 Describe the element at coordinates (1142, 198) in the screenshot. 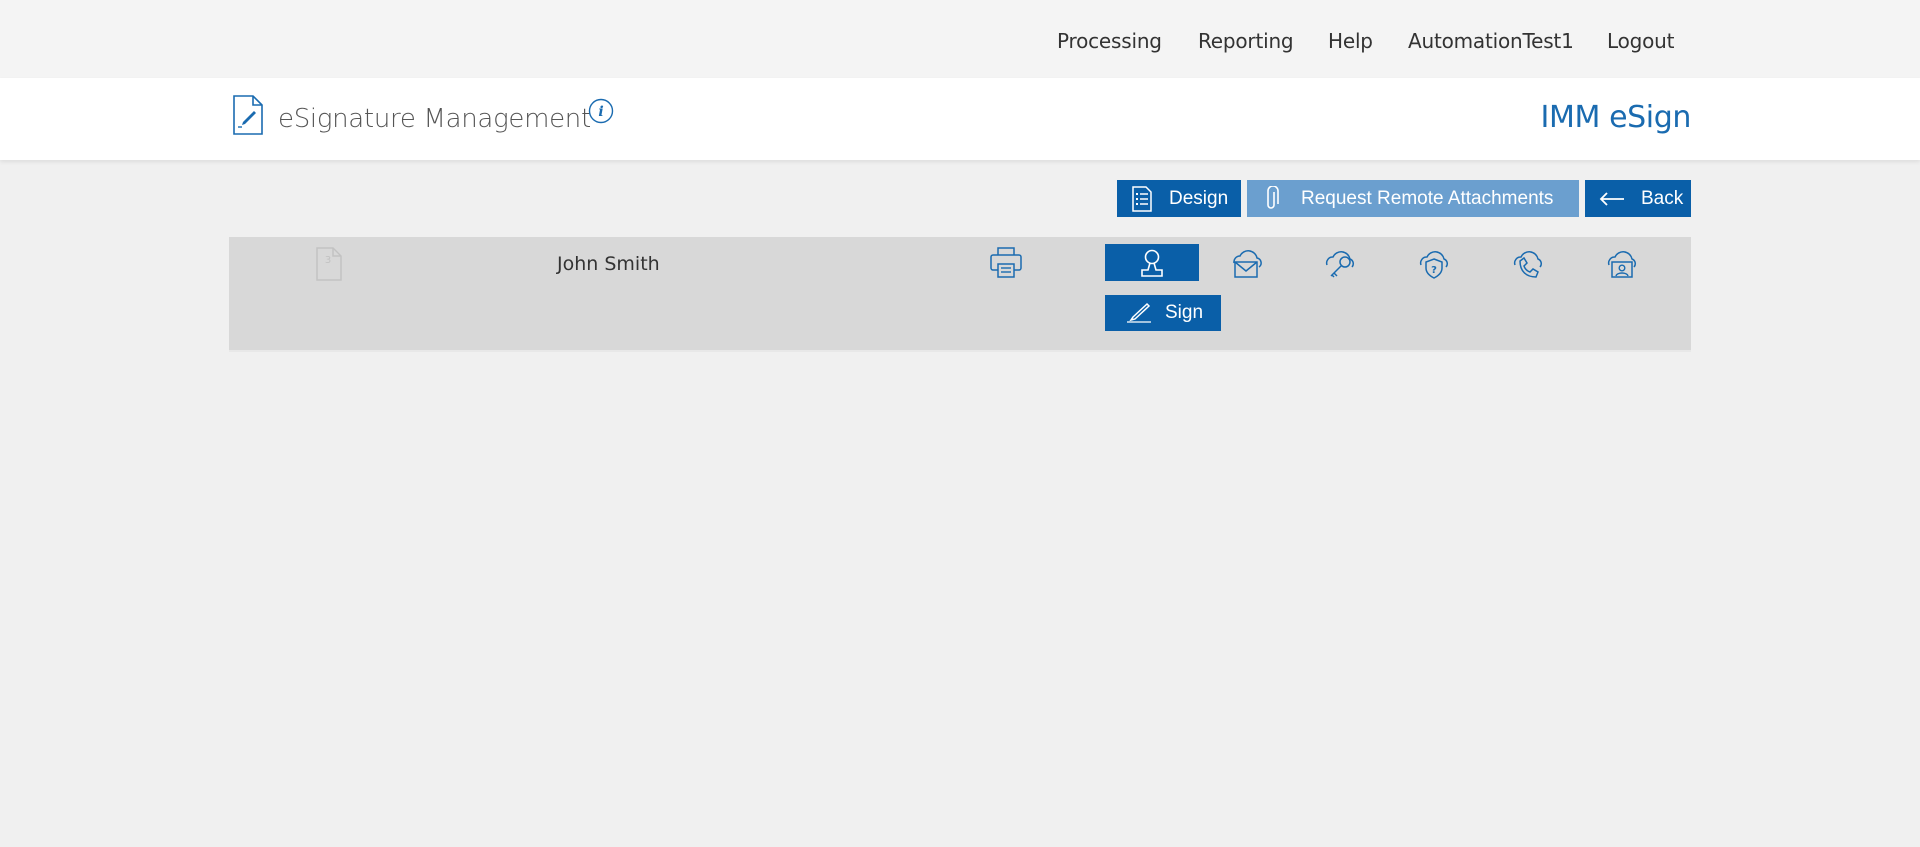

I see `checklist-icon` at that location.